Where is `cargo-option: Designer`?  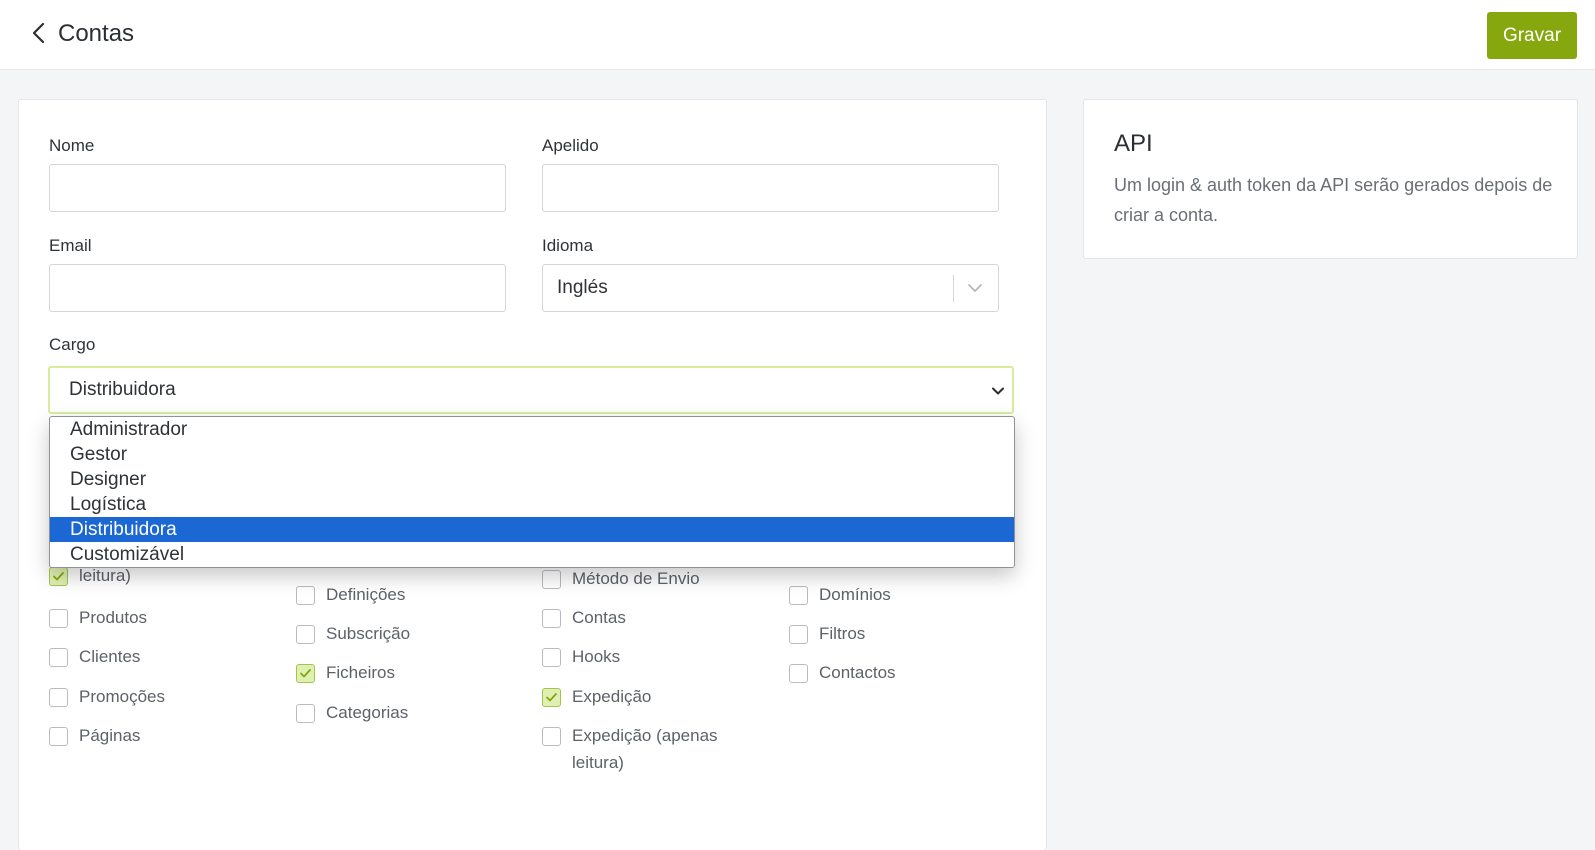 cargo-option: Designer is located at coordinates (532, 479).